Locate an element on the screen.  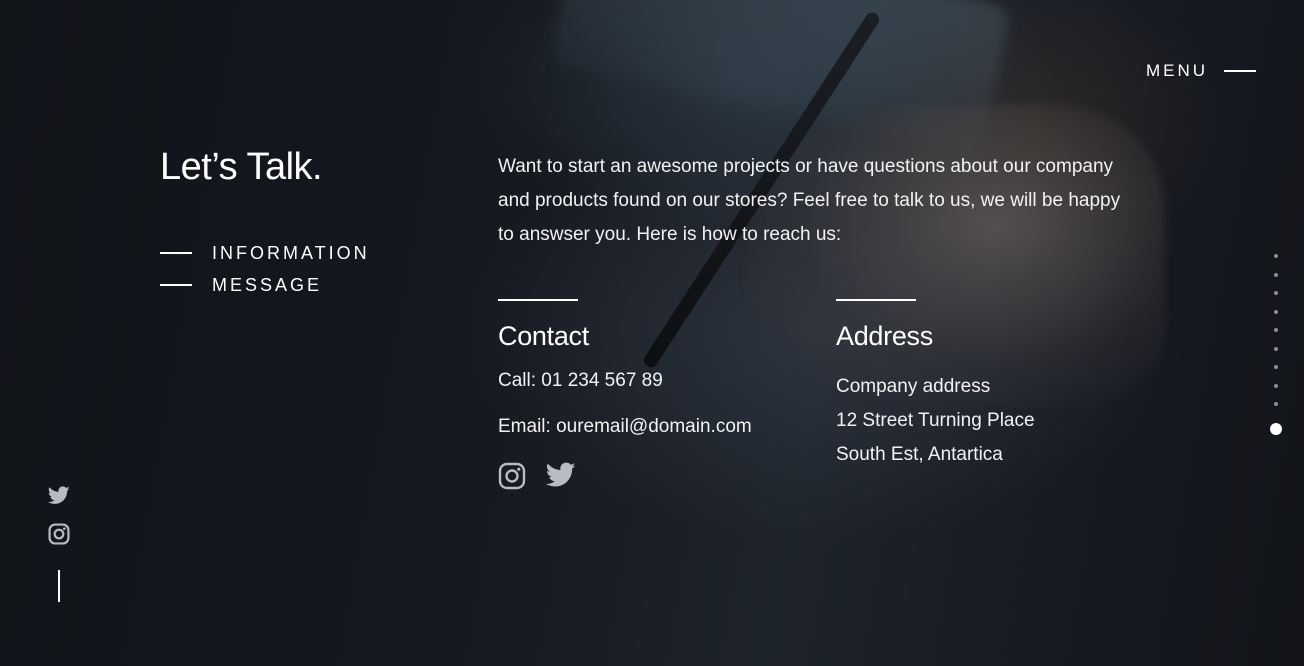
menu-button: MENU is located at coordinates (1201, 71).